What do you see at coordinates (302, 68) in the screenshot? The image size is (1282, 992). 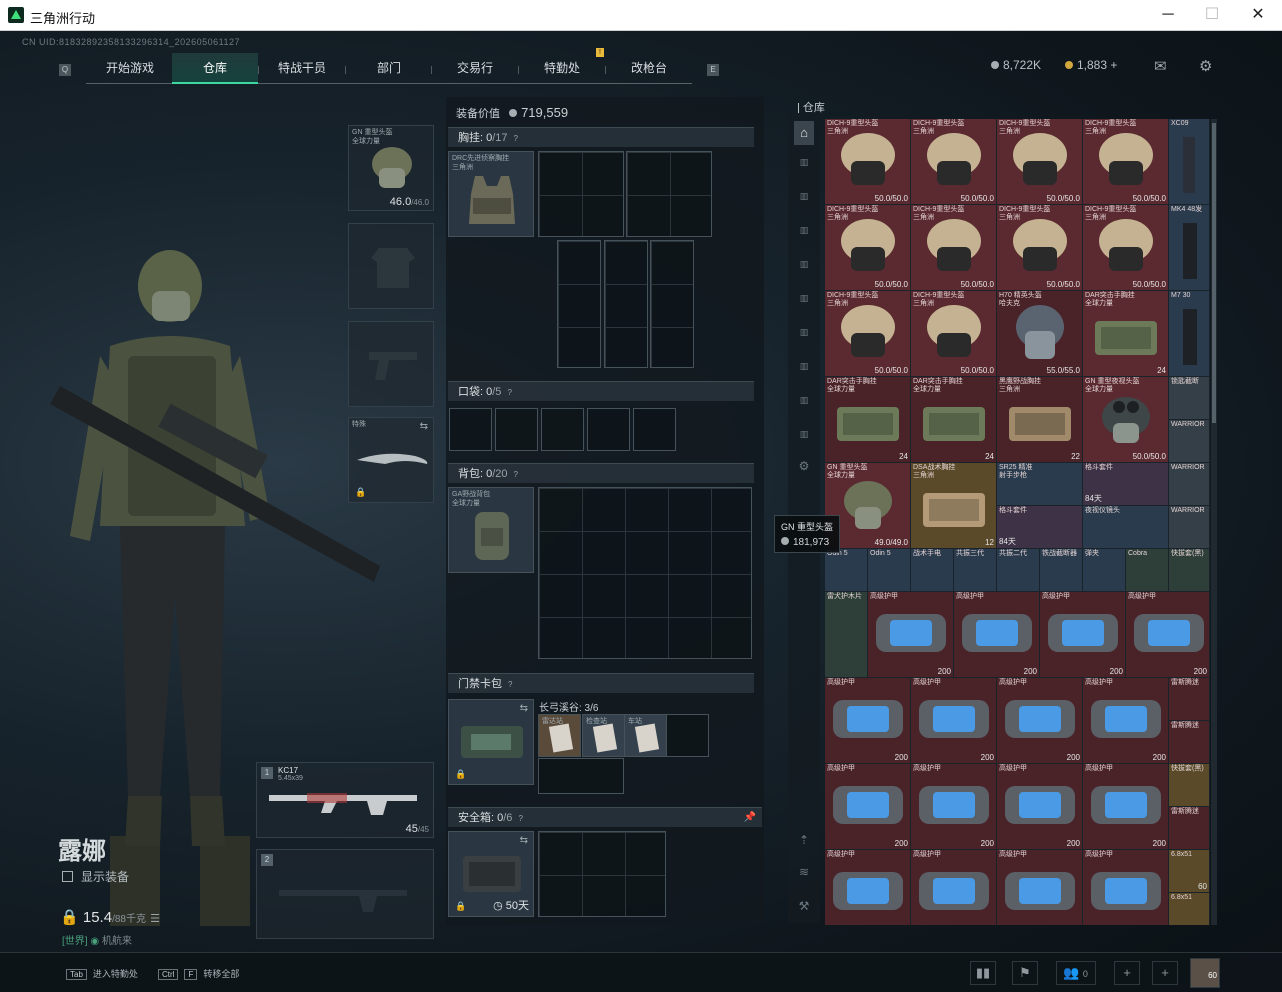 I see `tab-operators: 特战干员` at bounding box center [302, 68].